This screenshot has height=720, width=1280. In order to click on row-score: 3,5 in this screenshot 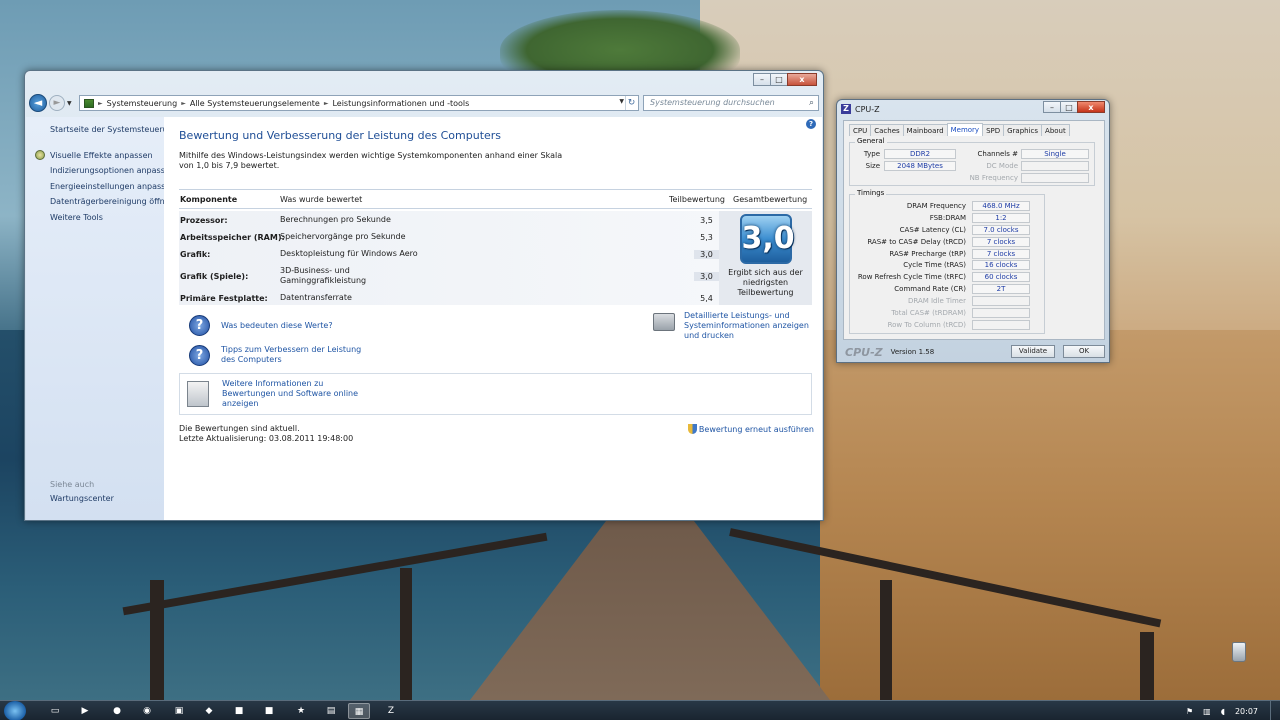, I will do `click(706, 220)`.